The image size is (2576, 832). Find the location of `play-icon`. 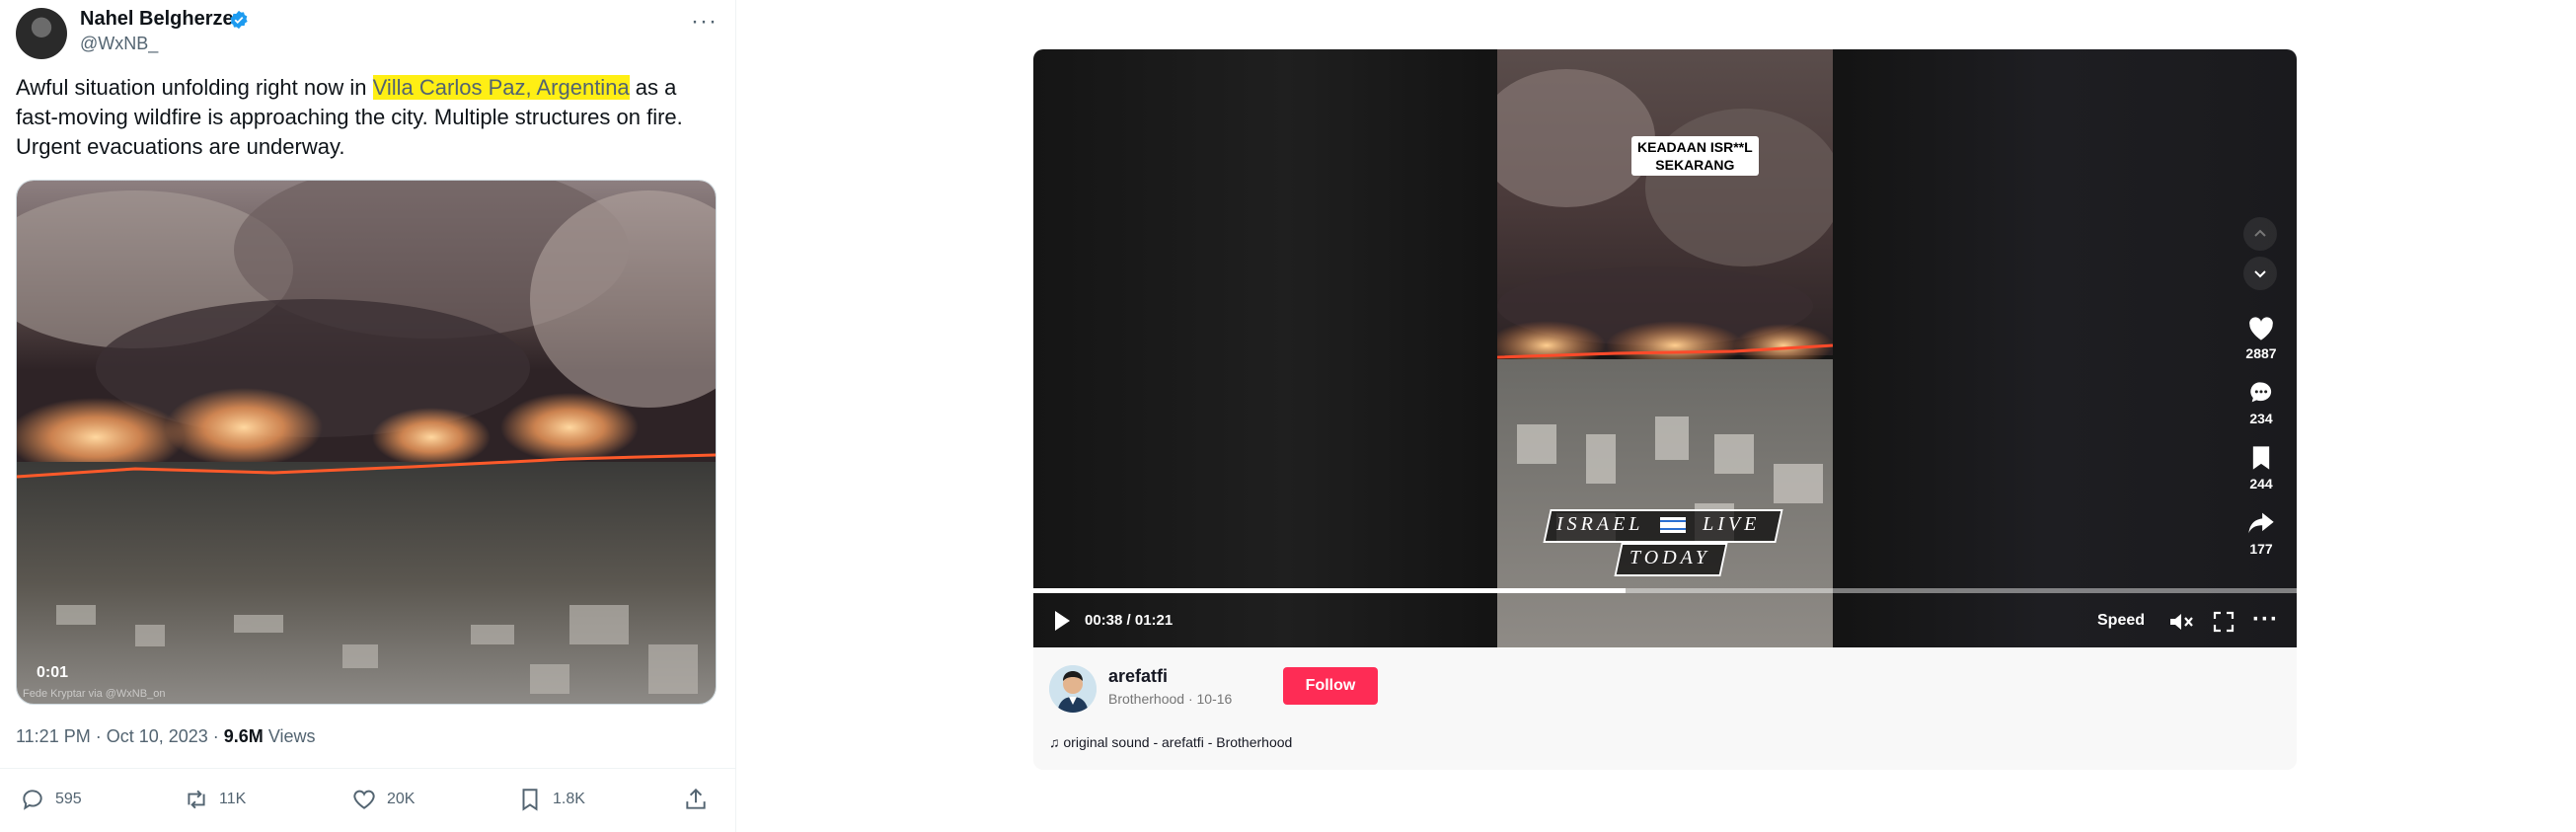

play-icon is located at coordinates (1062, 621).